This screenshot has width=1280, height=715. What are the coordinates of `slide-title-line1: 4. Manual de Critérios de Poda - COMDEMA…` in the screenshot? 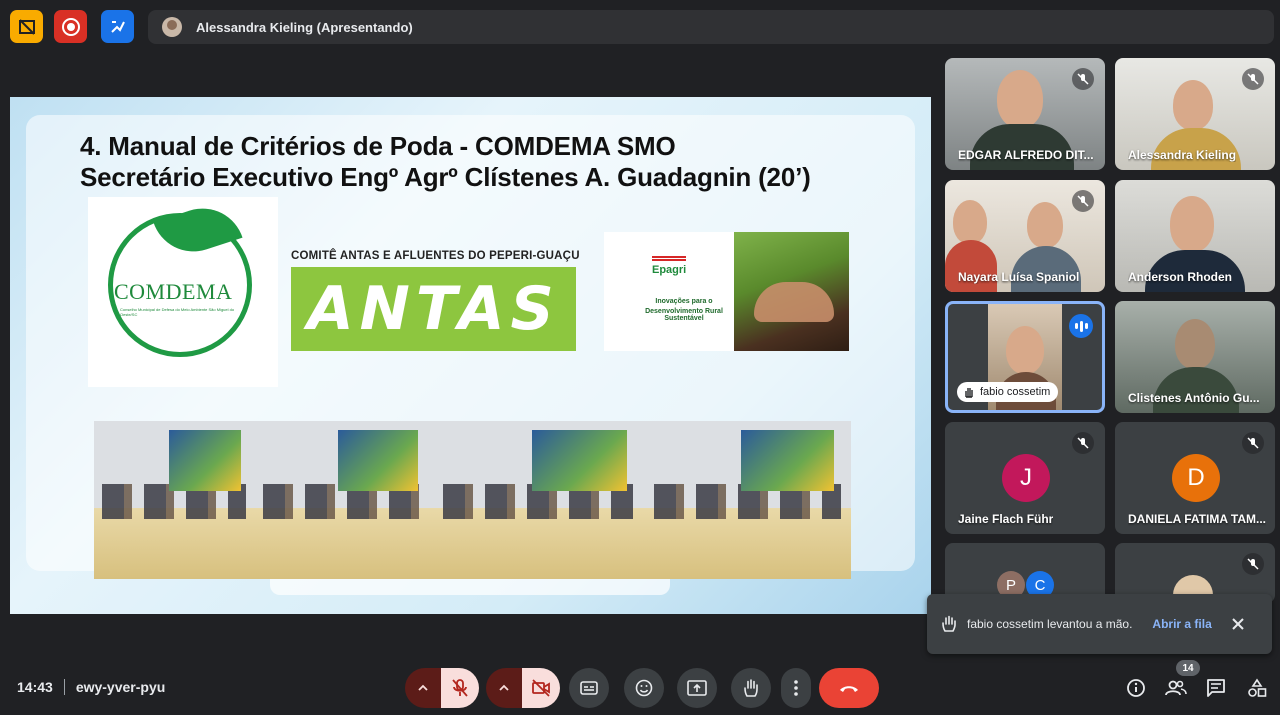 It's located at (378, 146).